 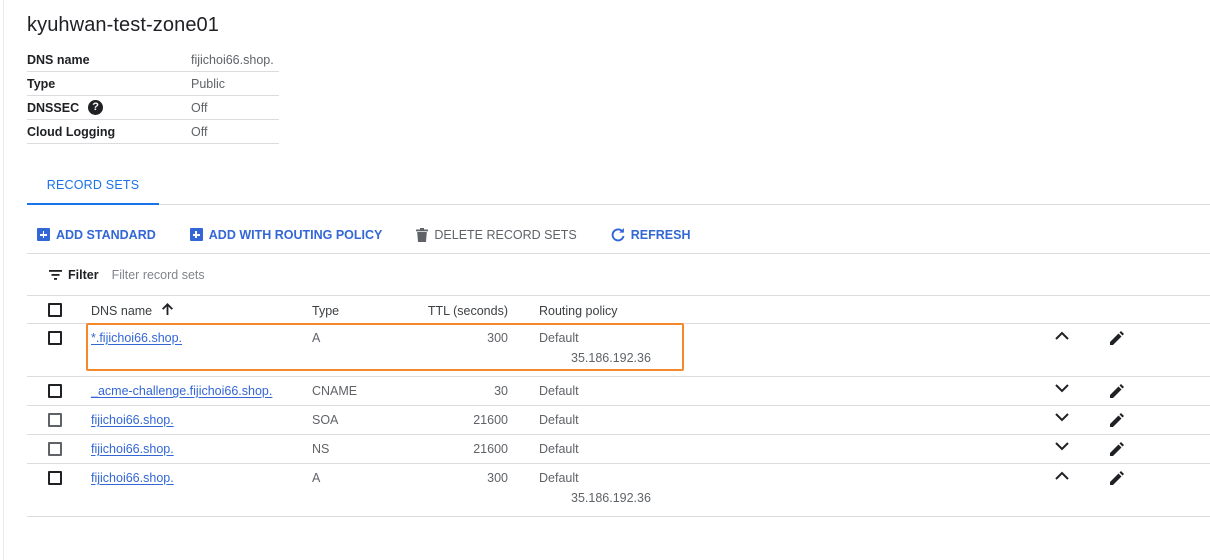 I want to click on filter-icon, so click(x=55, y=275).